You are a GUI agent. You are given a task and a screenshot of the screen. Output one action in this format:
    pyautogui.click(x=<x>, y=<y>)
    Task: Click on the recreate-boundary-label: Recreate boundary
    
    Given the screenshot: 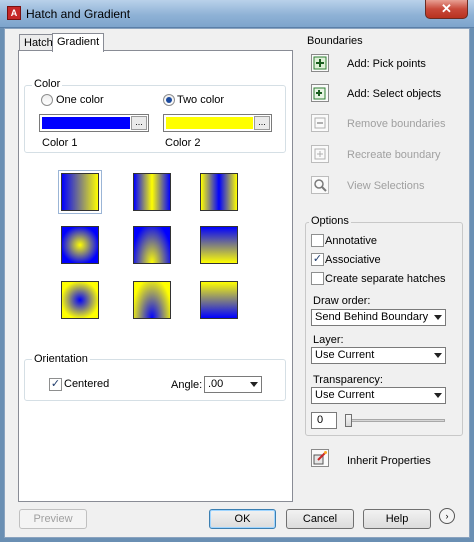 What is the action you would take?
    pyautogui.click(x=394, y=155)
    